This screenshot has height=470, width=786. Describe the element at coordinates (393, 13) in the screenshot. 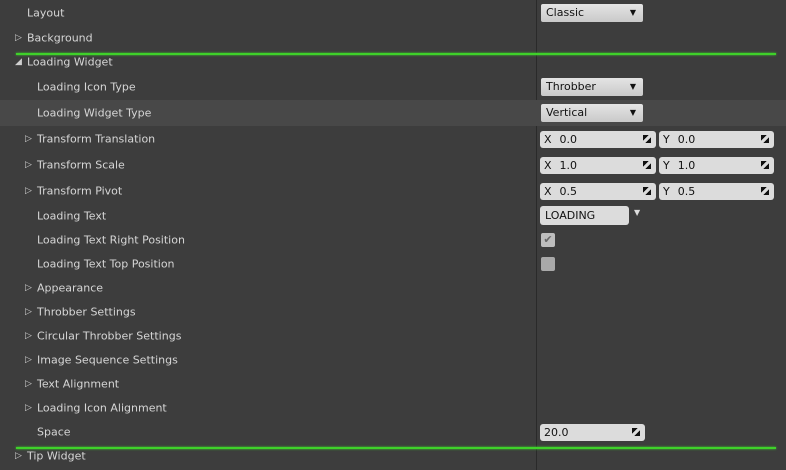

I see `row-layout: Layout Classic ▼` at that location.